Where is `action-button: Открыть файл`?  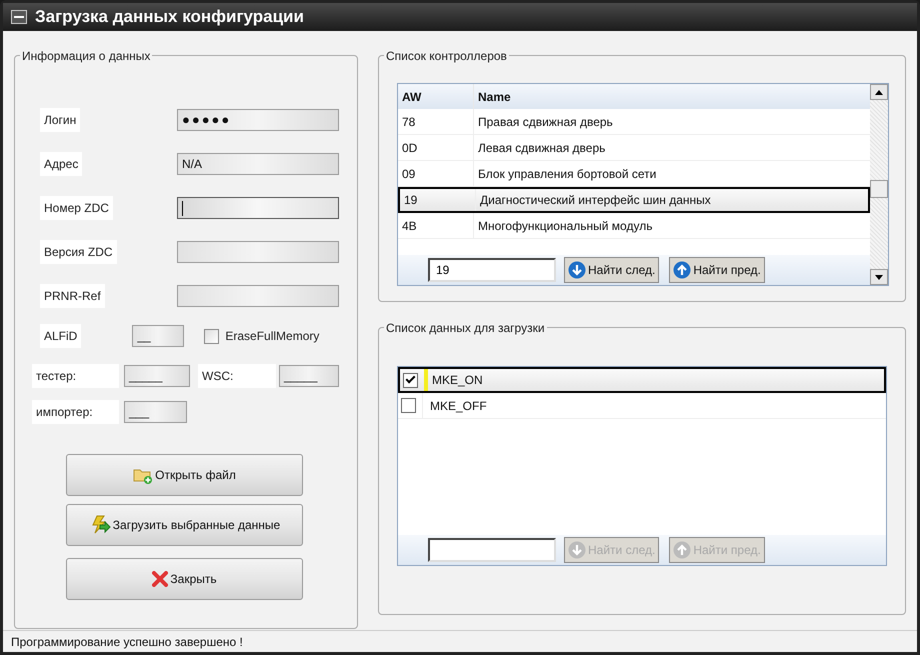
action-button: Открыть файл is located at coordinates (184, 475).